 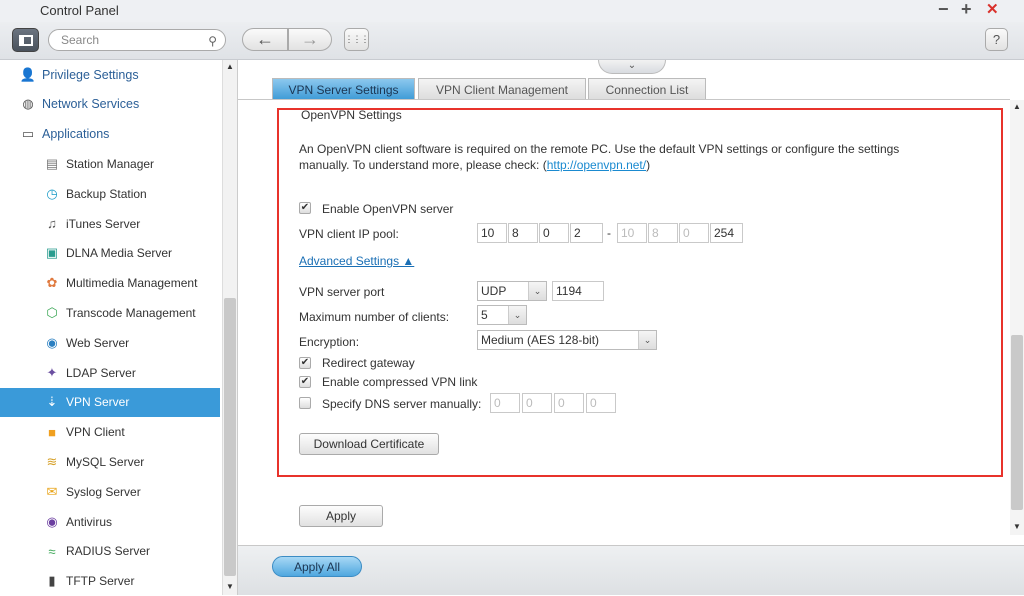 I want to click on transcode-icon: ⬡, so click(x=52, y=312).